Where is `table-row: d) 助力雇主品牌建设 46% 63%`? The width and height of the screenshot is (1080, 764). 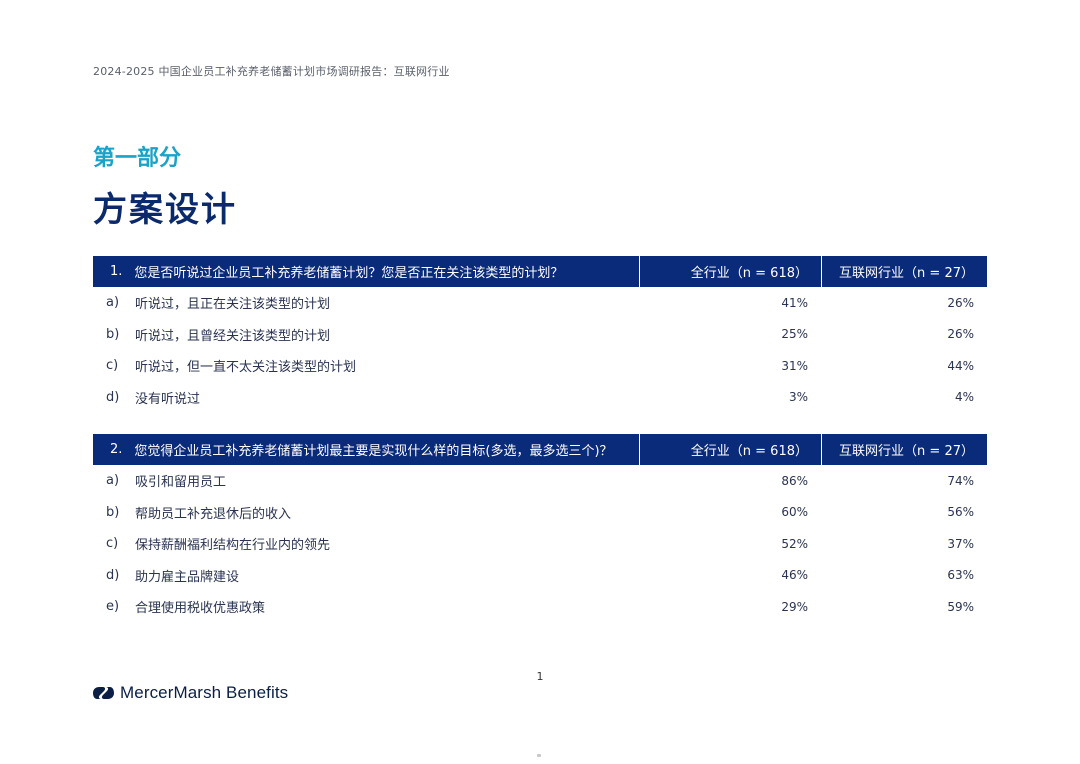
table-row: d) 助力雇主品牌建设 46% 63% is located at coordinates (540, 576).